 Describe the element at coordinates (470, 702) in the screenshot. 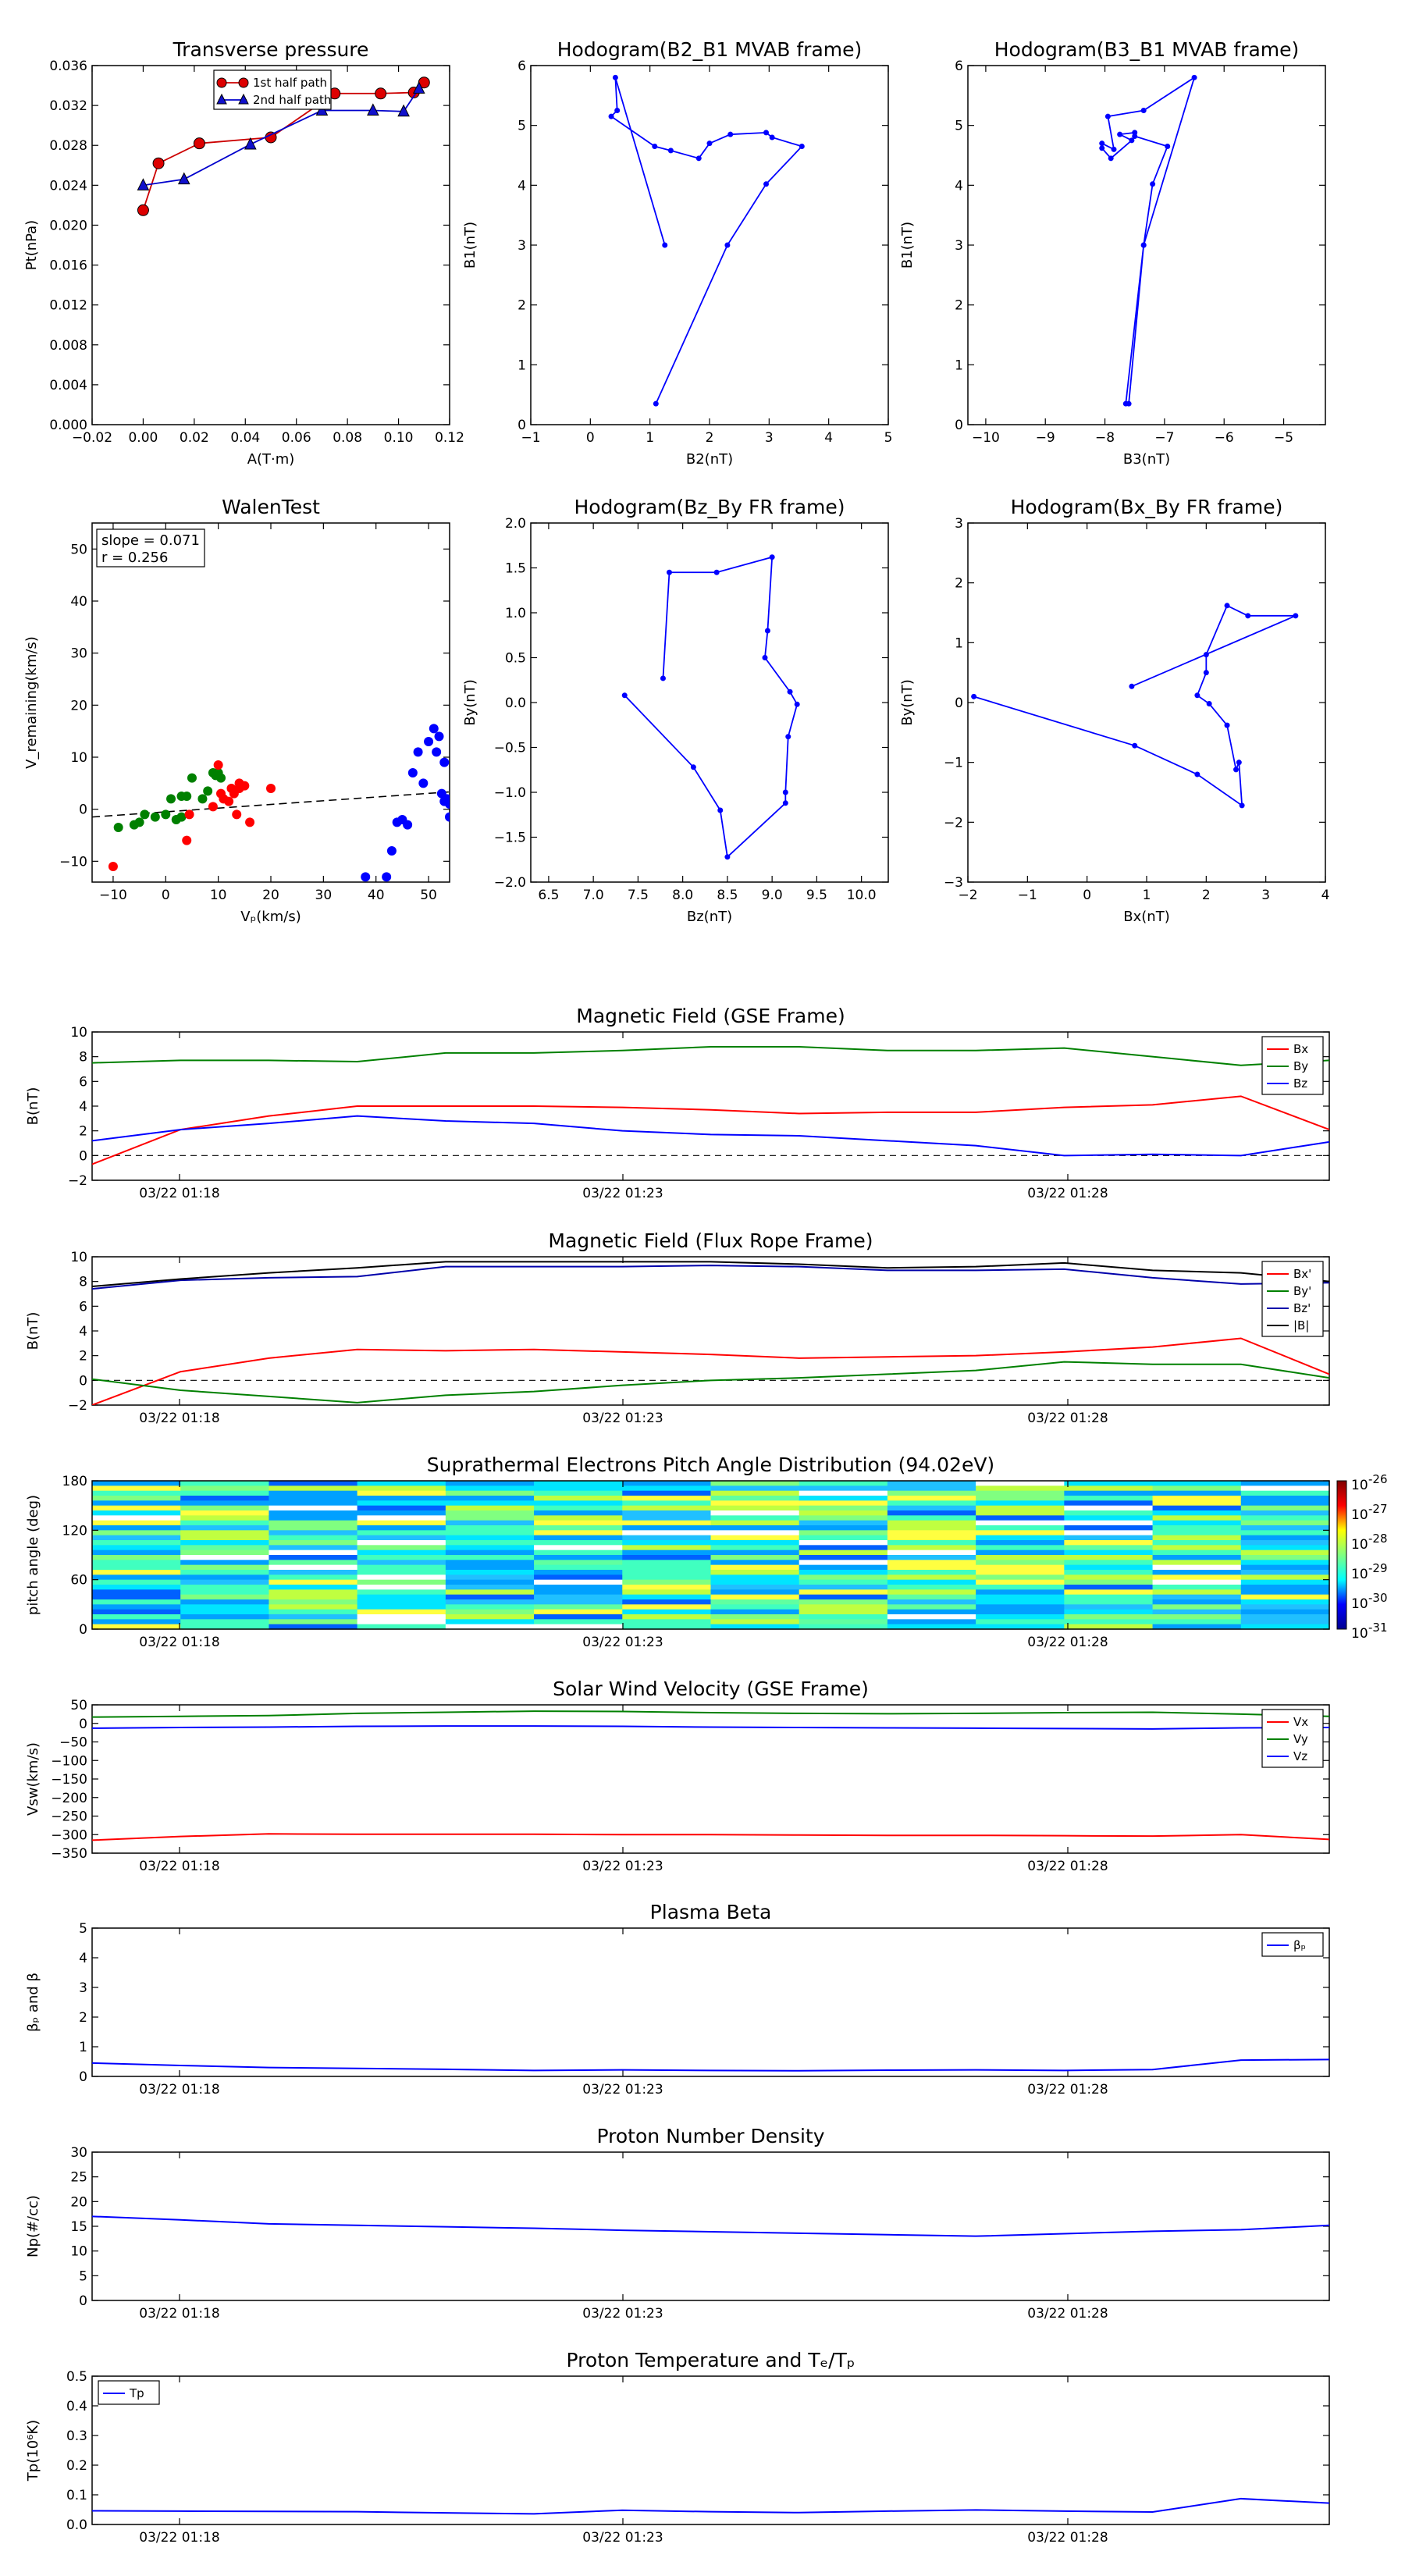

I see `y-axis-label: By(nT)` at that location.